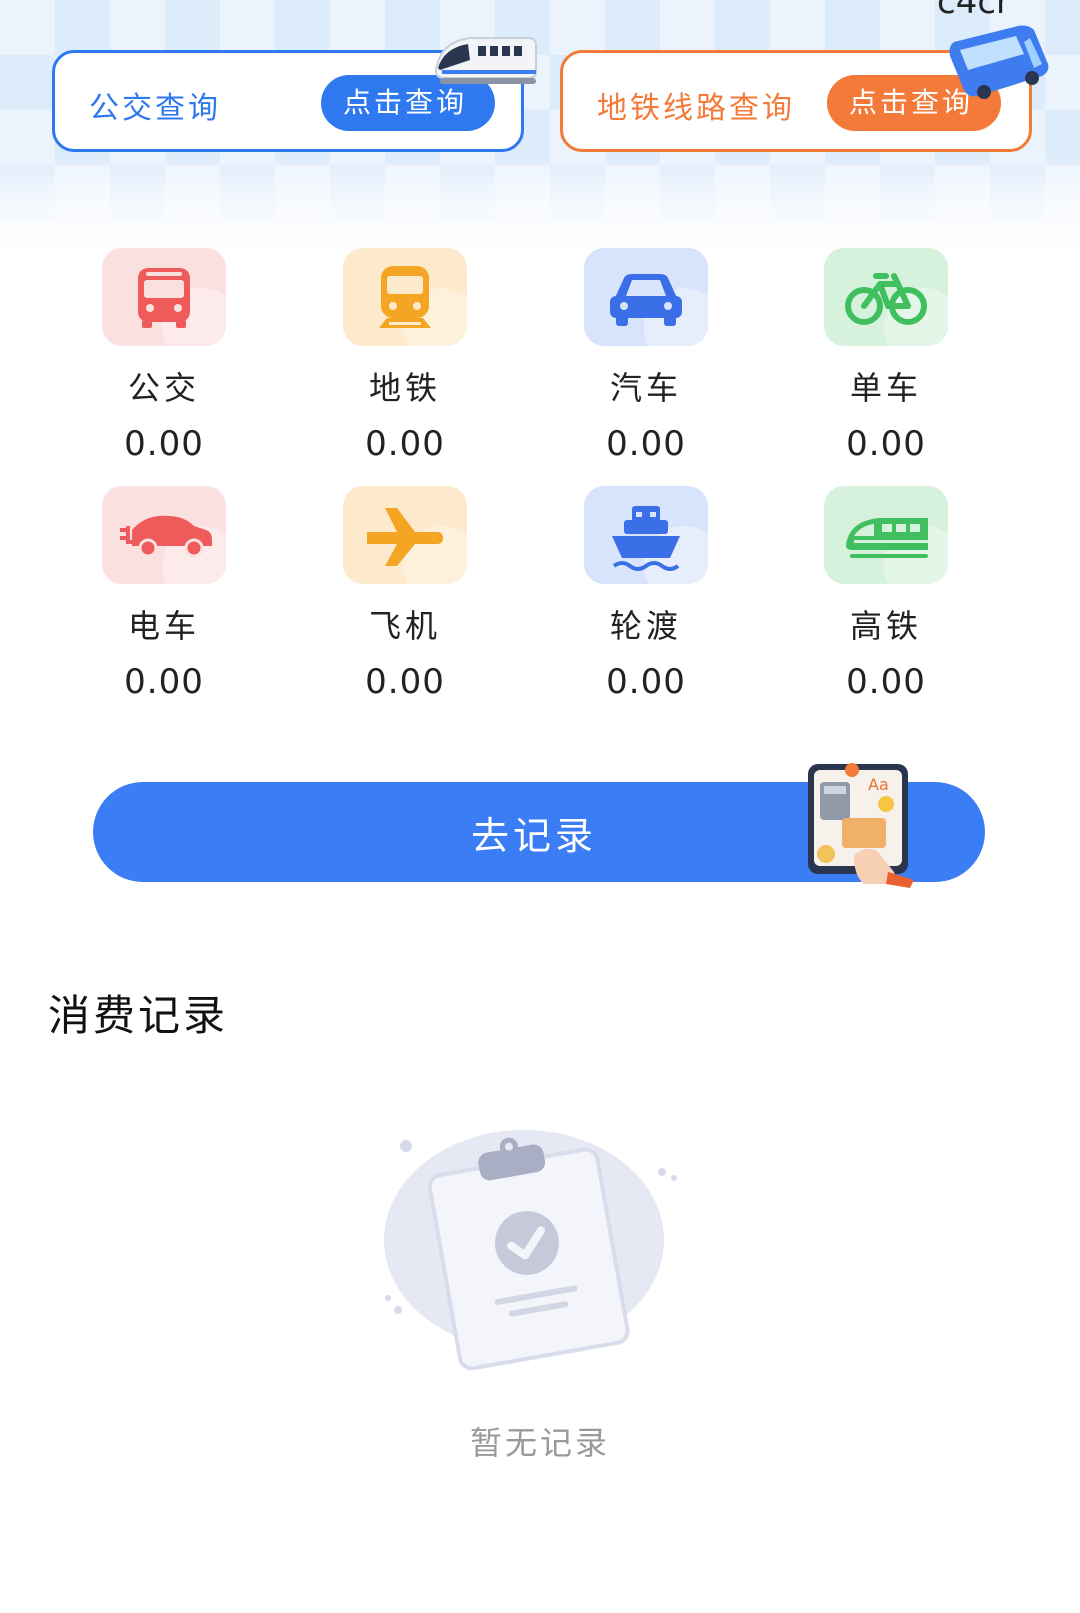  I want to click on metro-icon, so click(423, 306).